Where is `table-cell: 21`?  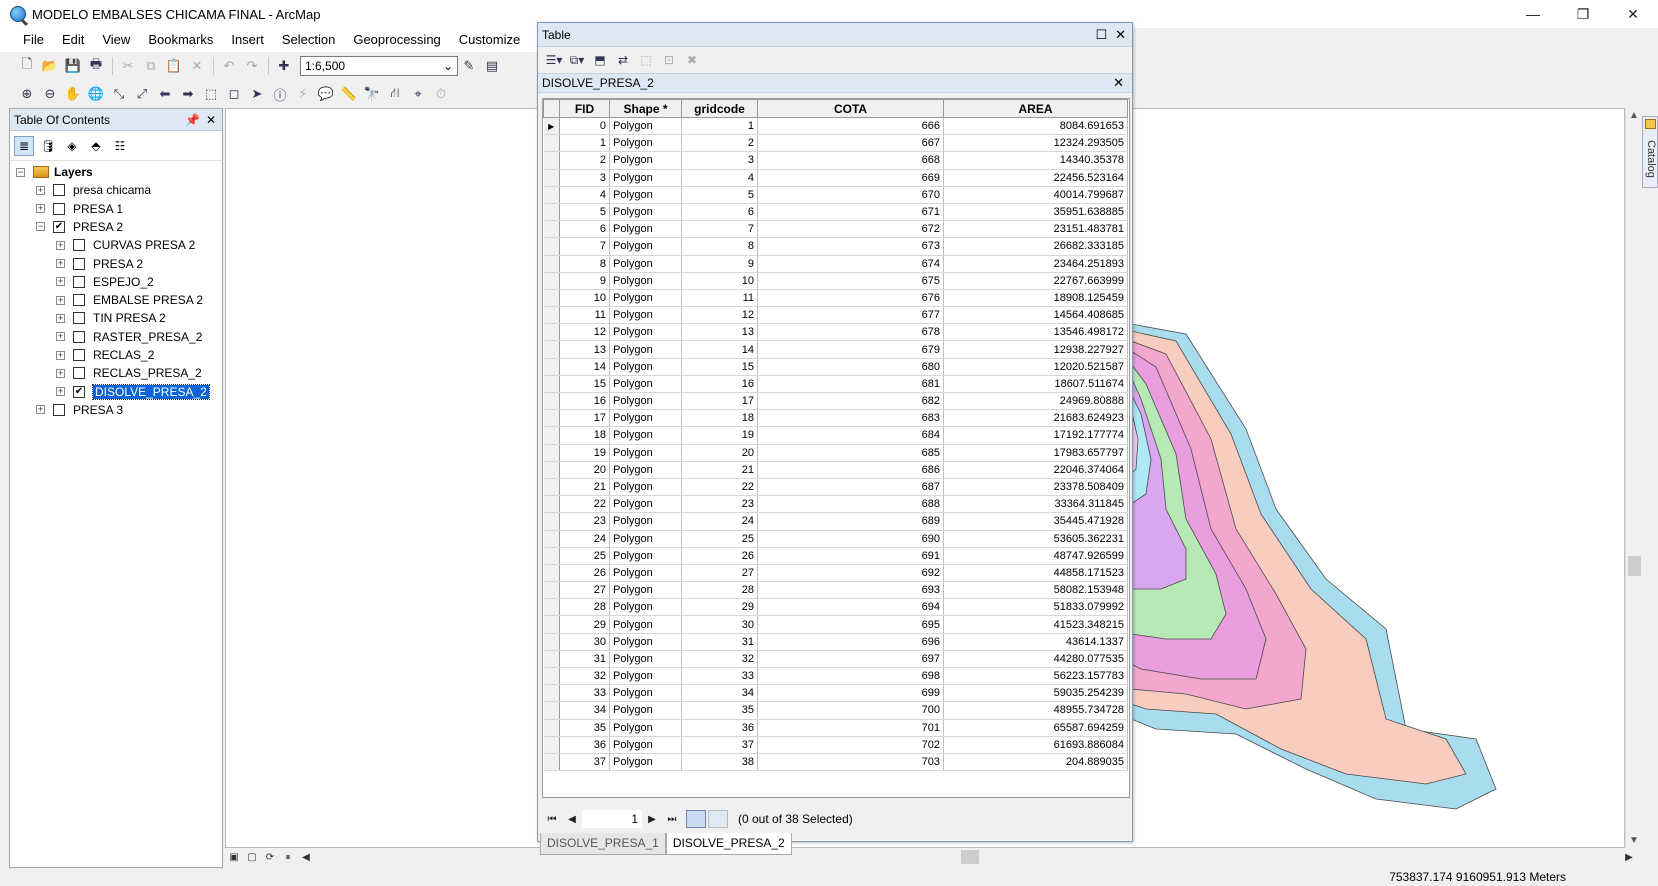 table-cell: 21 is located at coordinates (719, 470).